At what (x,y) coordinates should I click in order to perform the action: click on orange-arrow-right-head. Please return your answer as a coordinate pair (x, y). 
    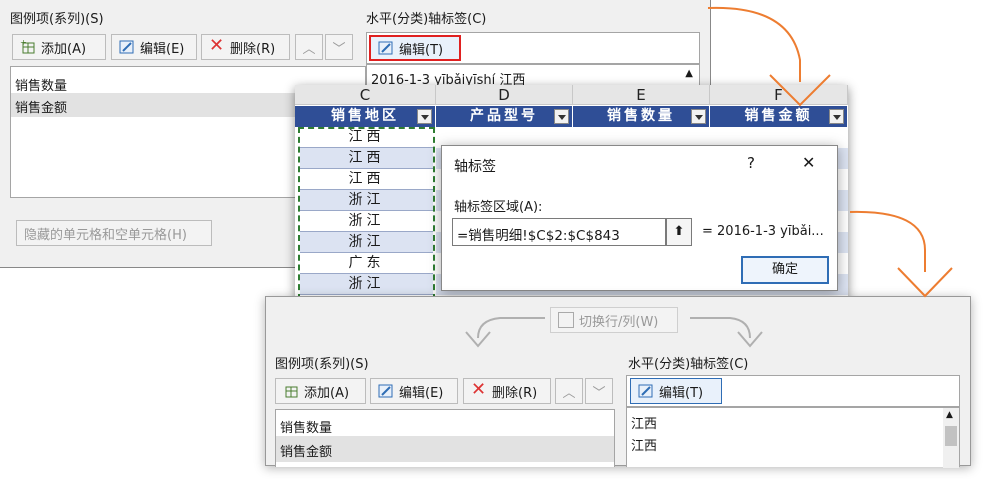
    Looking at the image, I should click on (925, 282).